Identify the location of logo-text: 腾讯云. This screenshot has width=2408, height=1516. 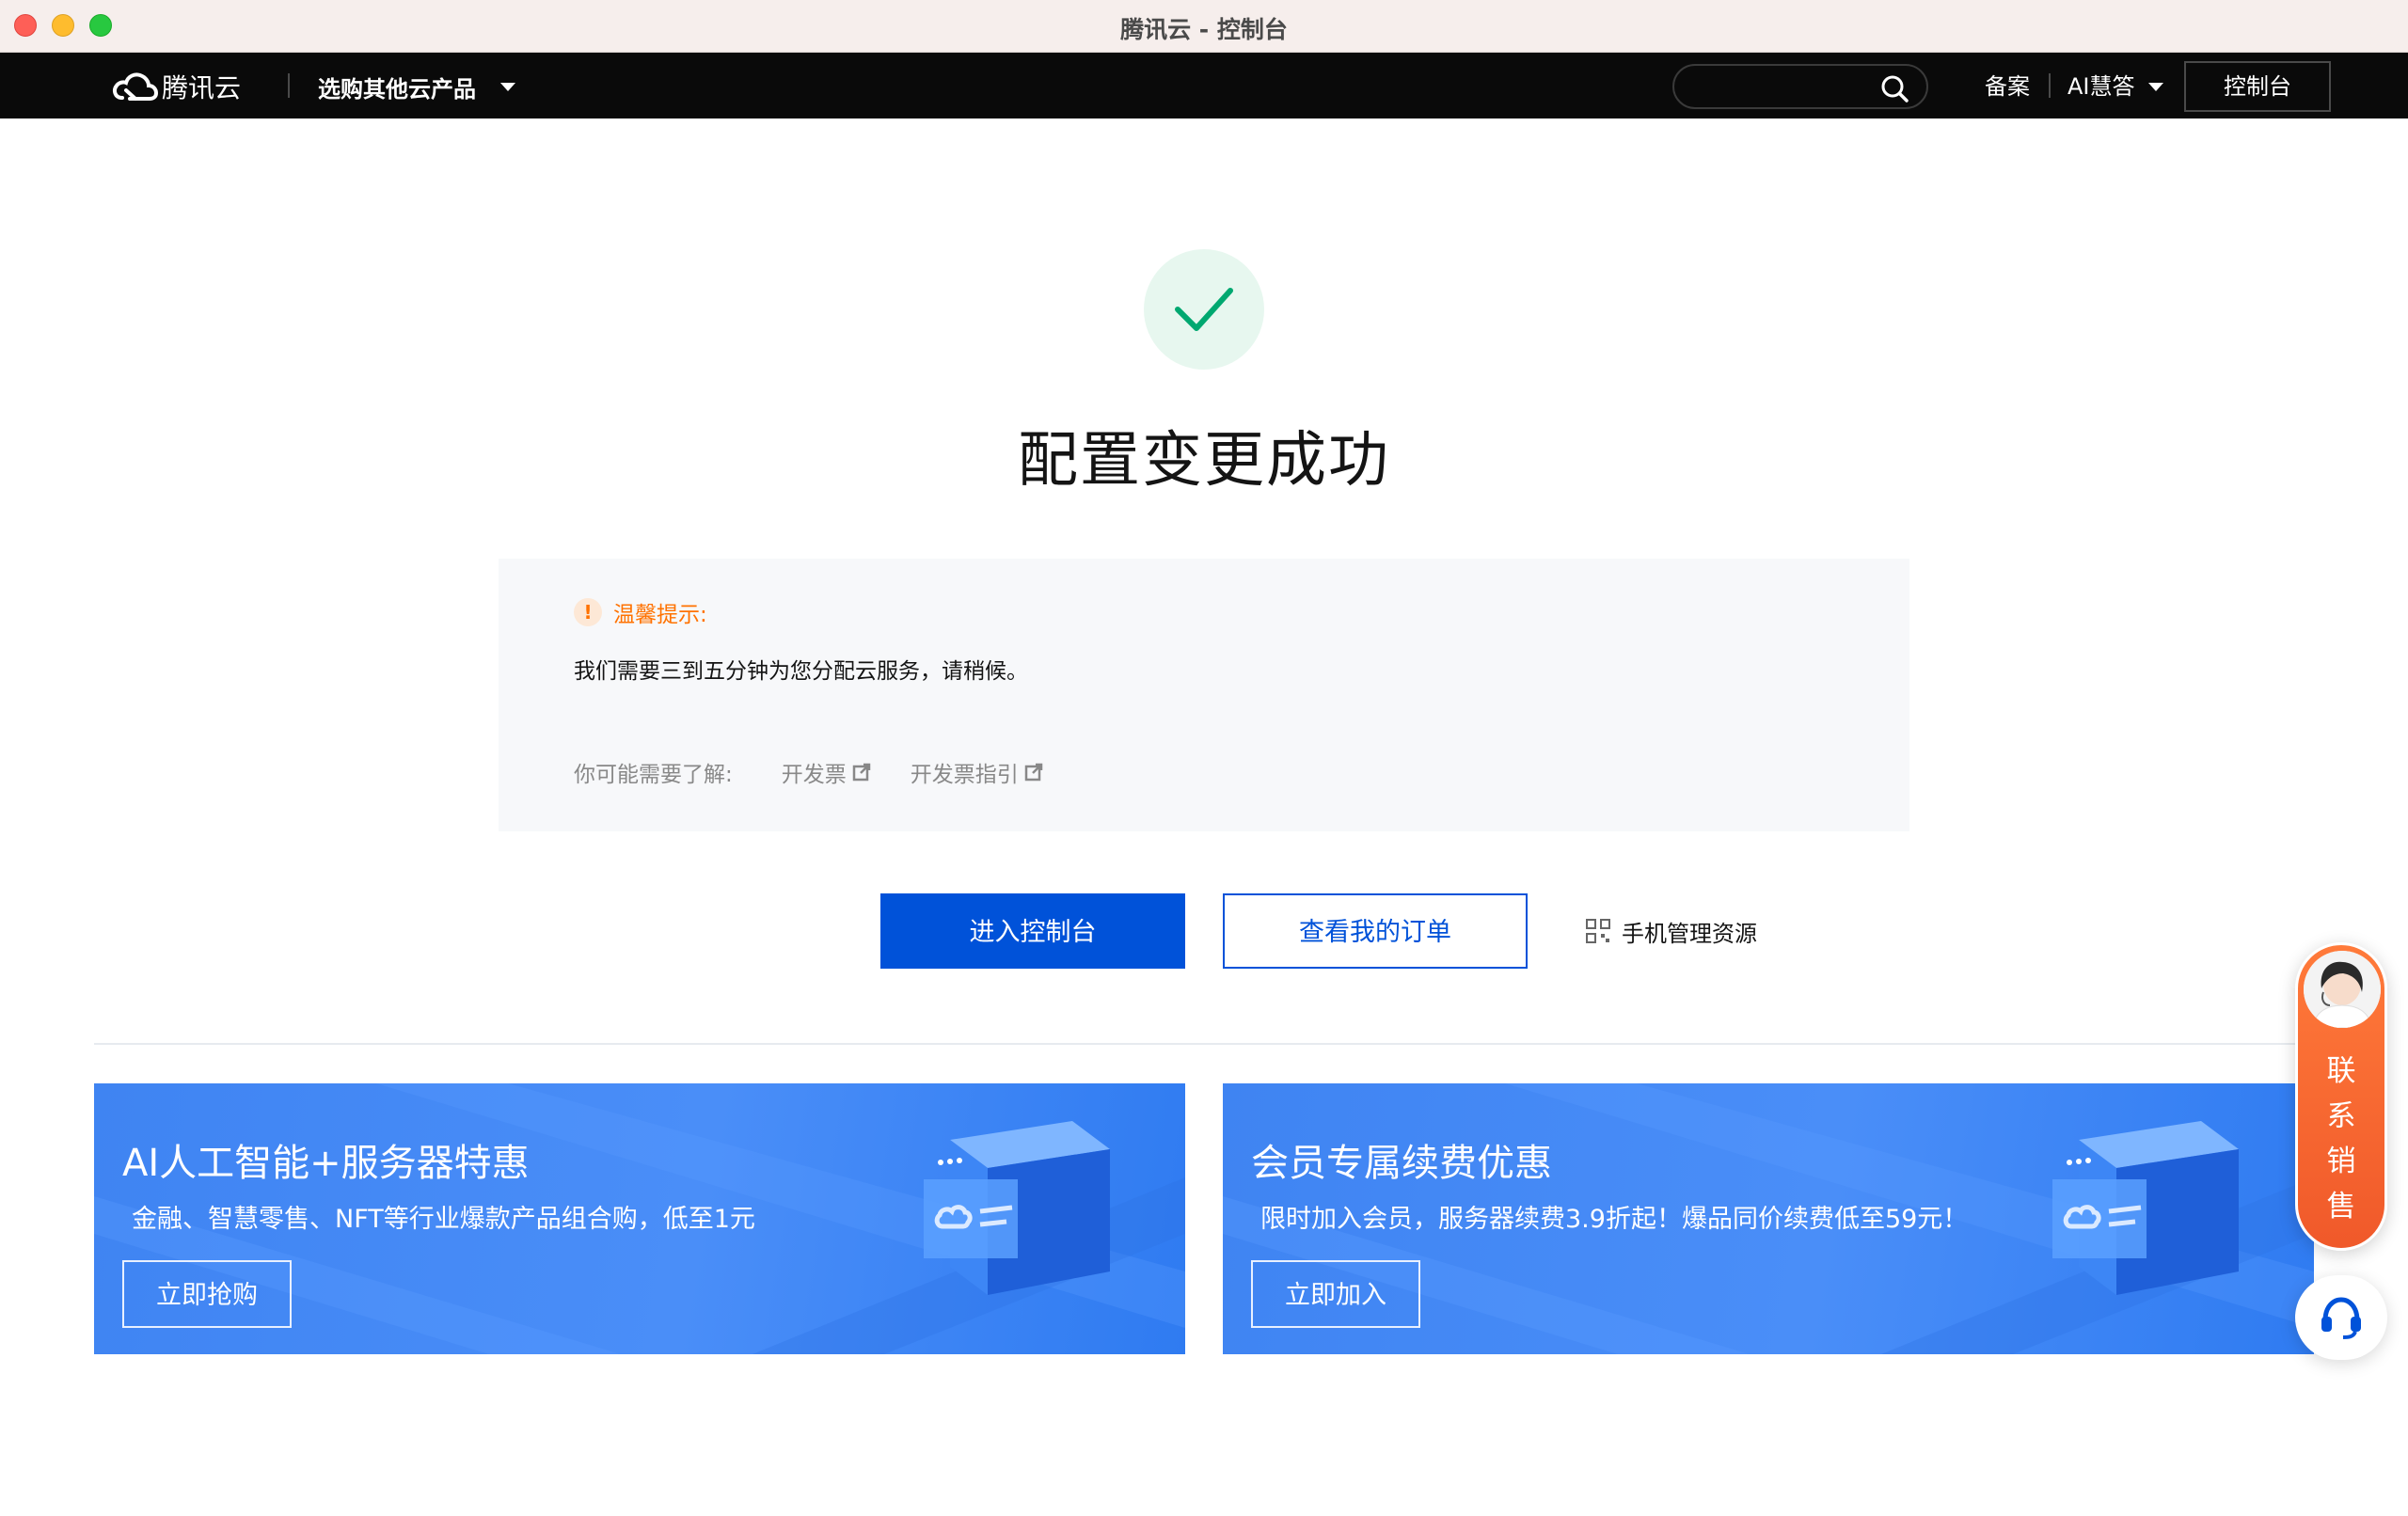
(202, 87).